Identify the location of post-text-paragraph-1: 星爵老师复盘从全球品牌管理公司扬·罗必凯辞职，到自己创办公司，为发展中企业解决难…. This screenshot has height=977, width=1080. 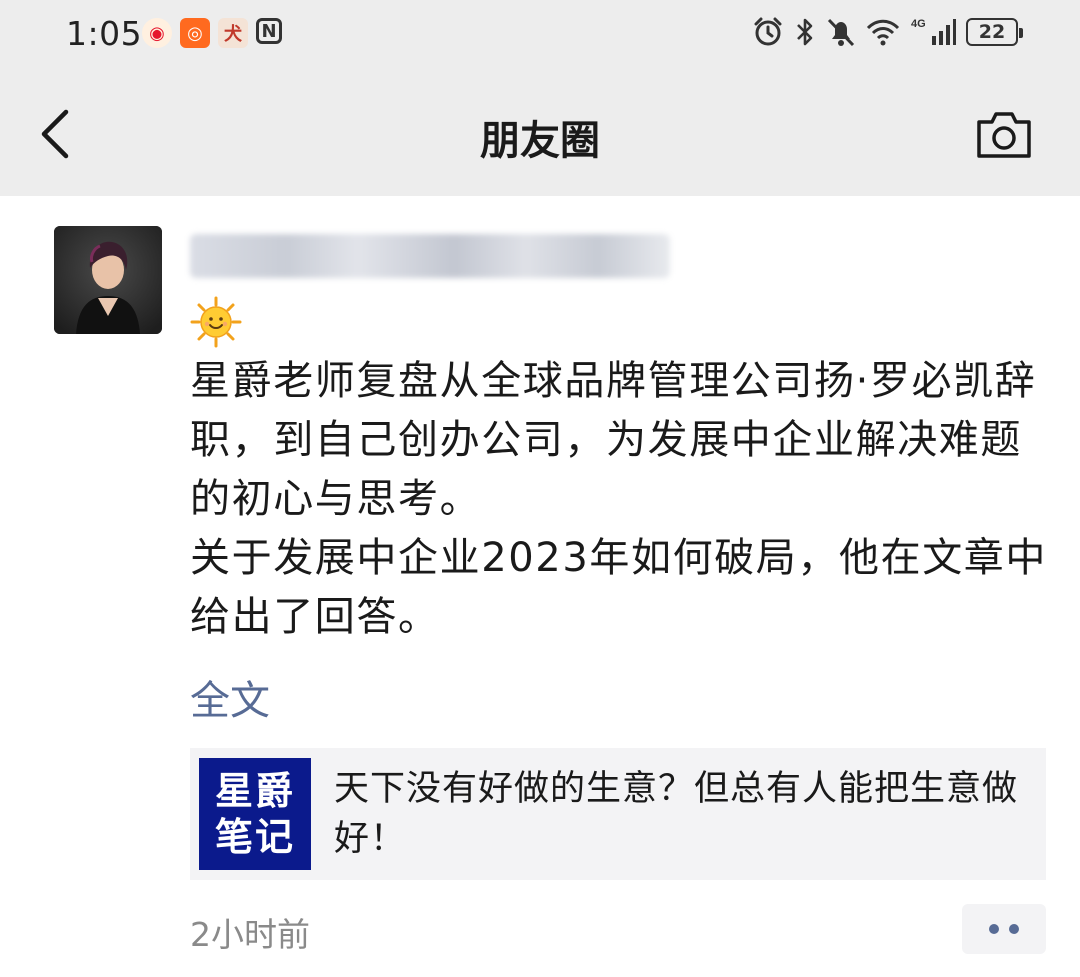
(613, 440).